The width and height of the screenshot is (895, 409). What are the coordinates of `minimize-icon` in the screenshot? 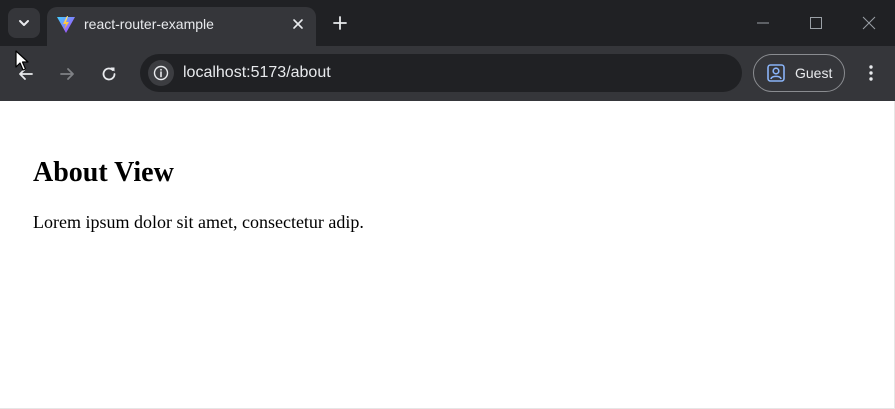 It's located at (763, 23).